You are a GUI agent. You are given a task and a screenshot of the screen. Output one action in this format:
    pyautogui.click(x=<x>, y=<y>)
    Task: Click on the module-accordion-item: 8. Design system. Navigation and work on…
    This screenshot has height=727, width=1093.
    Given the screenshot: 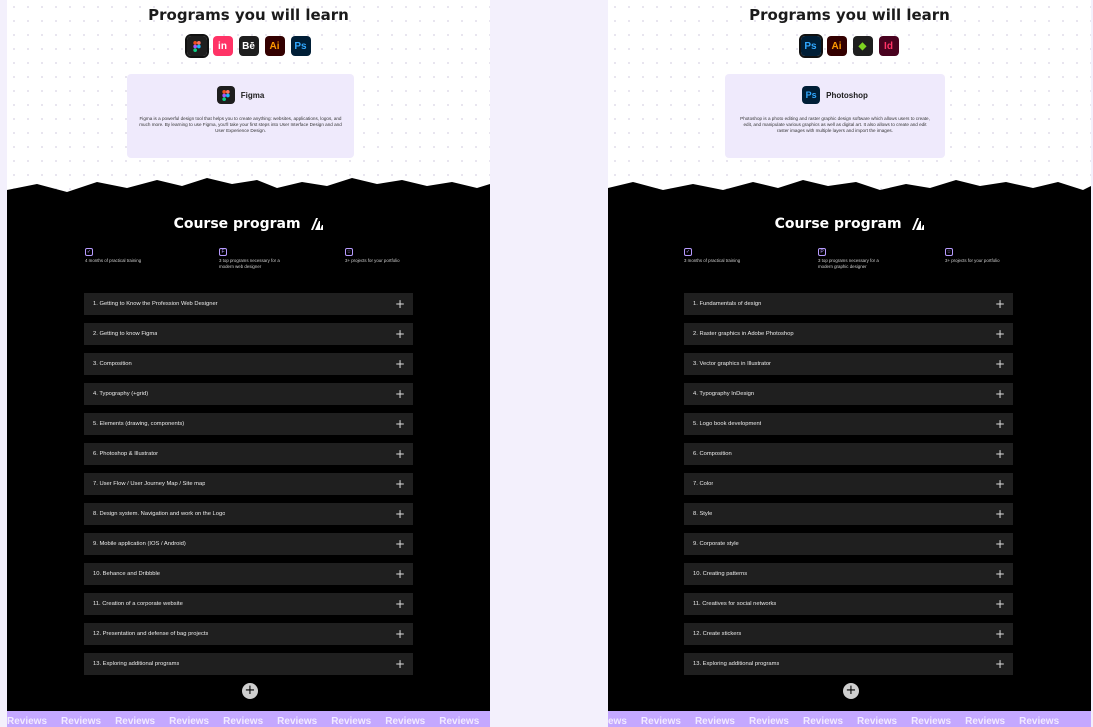 What is the action you would take?
    pyautogui.click(x=248, y=514)
    